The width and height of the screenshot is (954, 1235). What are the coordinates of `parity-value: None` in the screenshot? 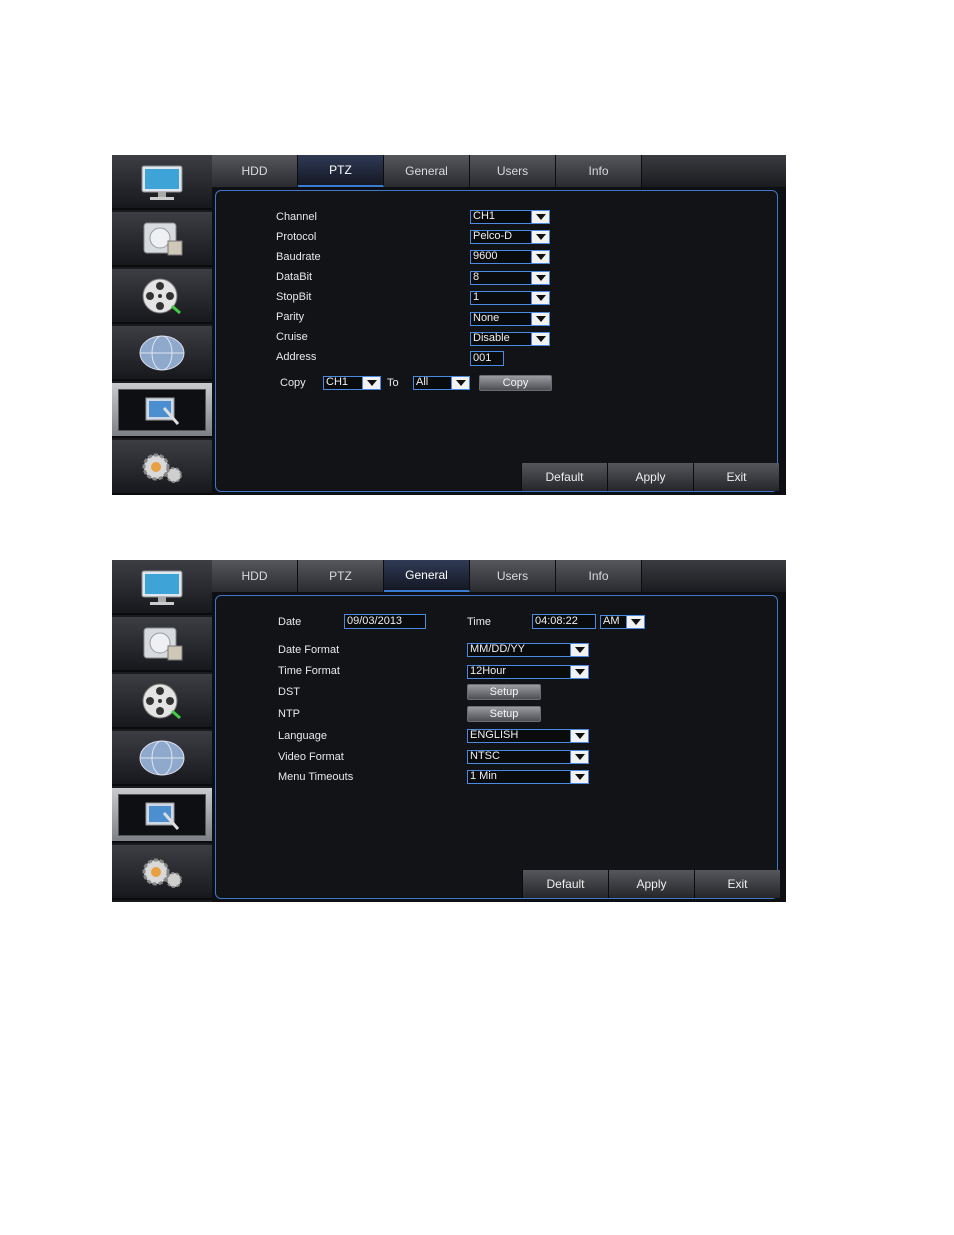 It's located at (486, 318).